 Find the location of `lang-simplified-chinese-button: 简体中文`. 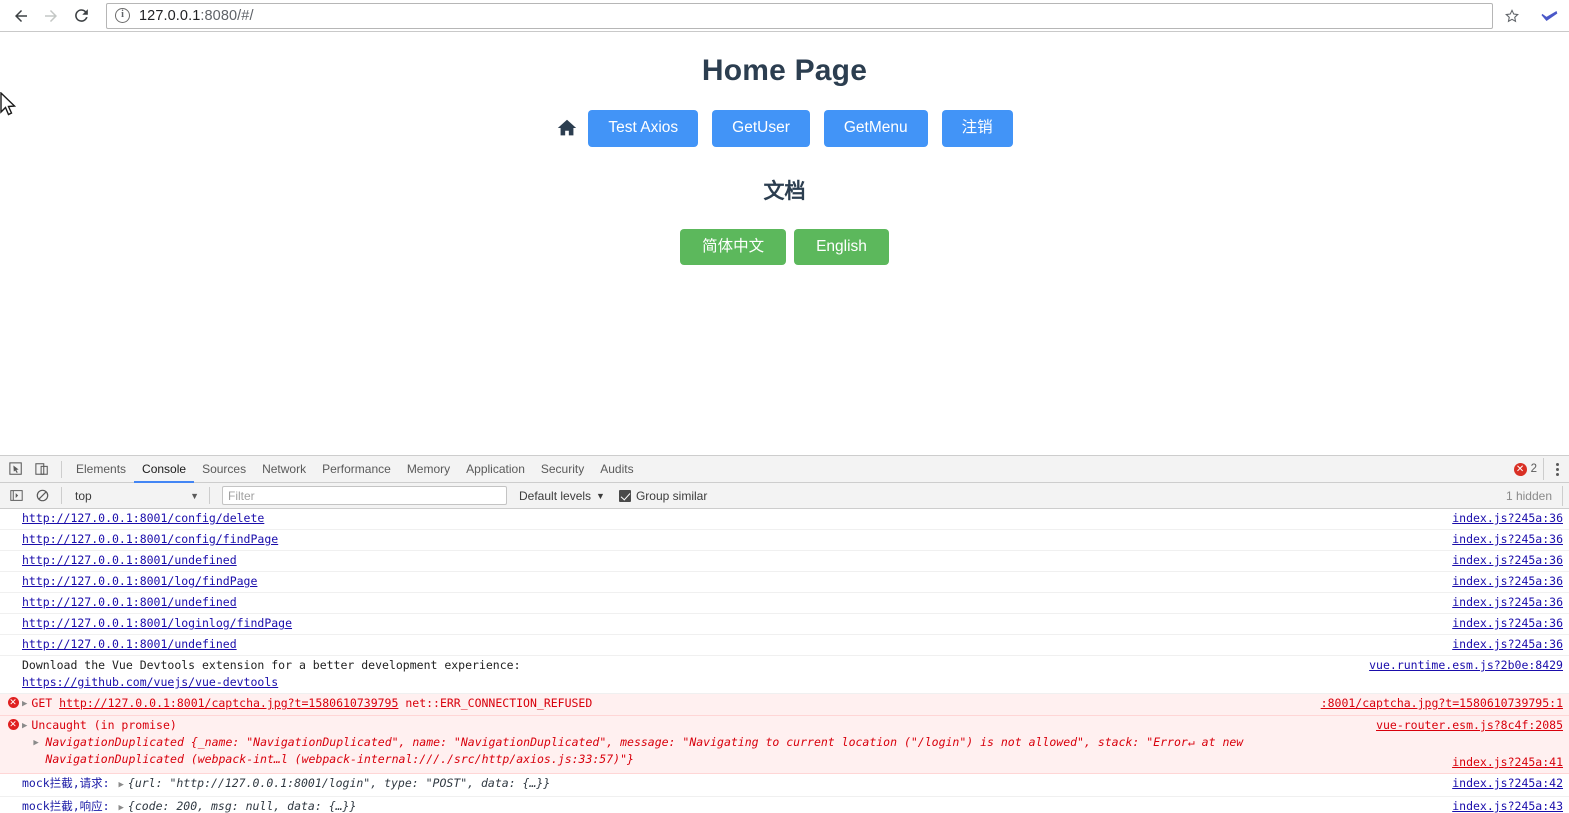

lang-simplified-chinese-button: 简体中文 is located at coordinates (733, 247).